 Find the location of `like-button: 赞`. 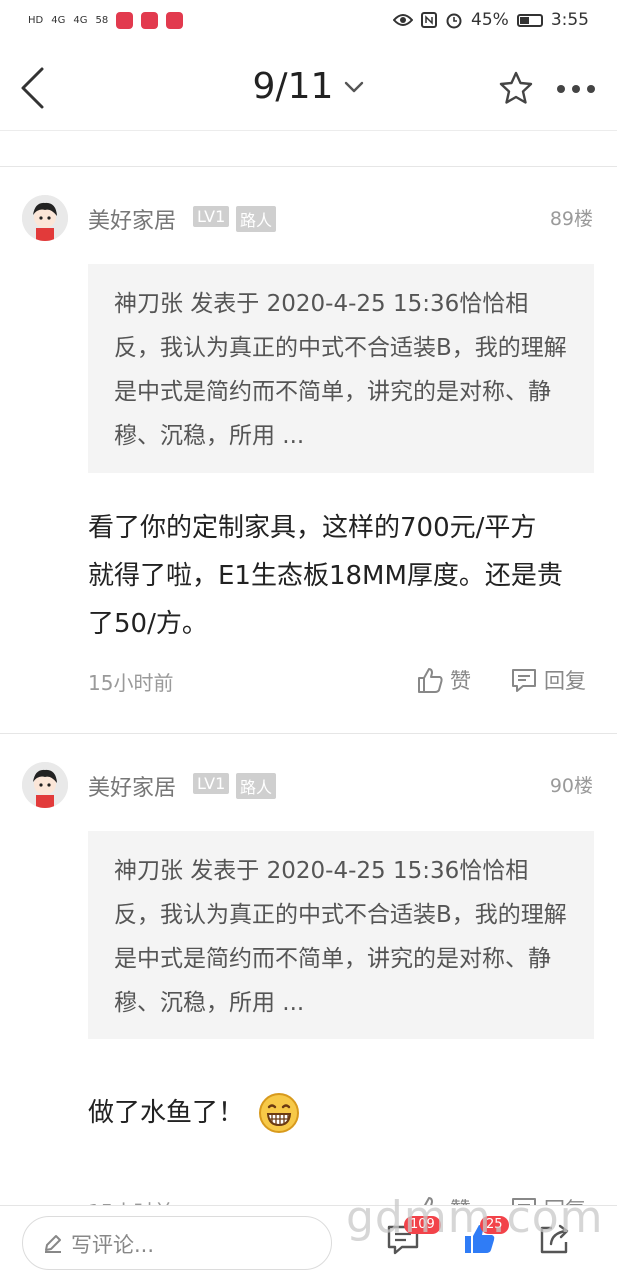

like-button: 赞 is located at coordinates (443, 680).